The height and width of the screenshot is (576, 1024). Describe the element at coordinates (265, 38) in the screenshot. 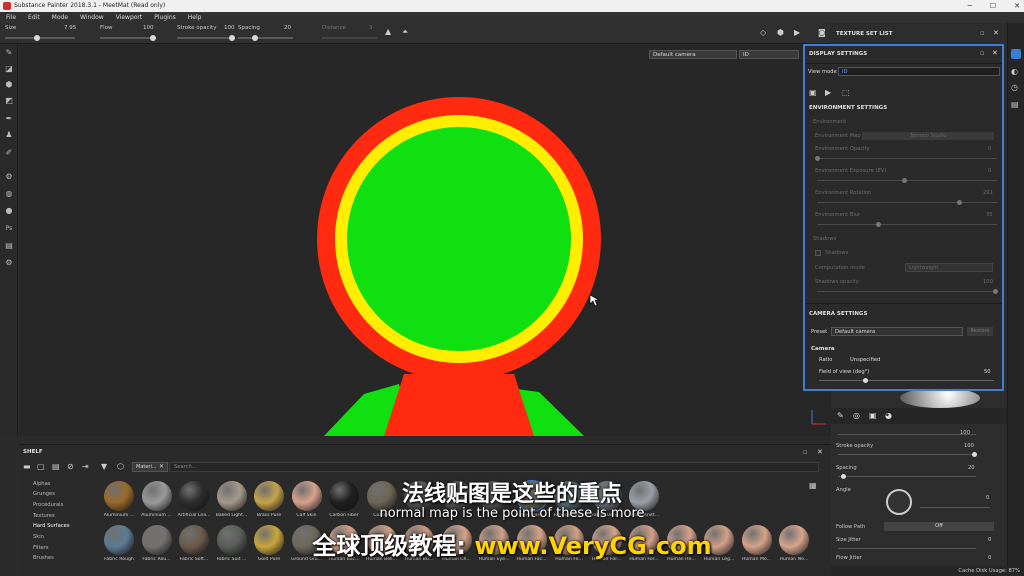

I see `spacing-slider` at that location.